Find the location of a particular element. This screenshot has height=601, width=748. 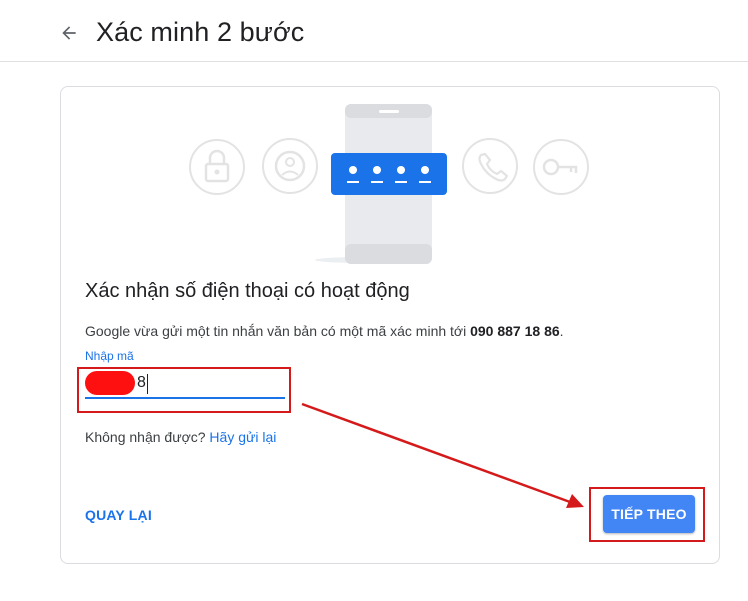

call-icon is located at coordinates (490, 166).